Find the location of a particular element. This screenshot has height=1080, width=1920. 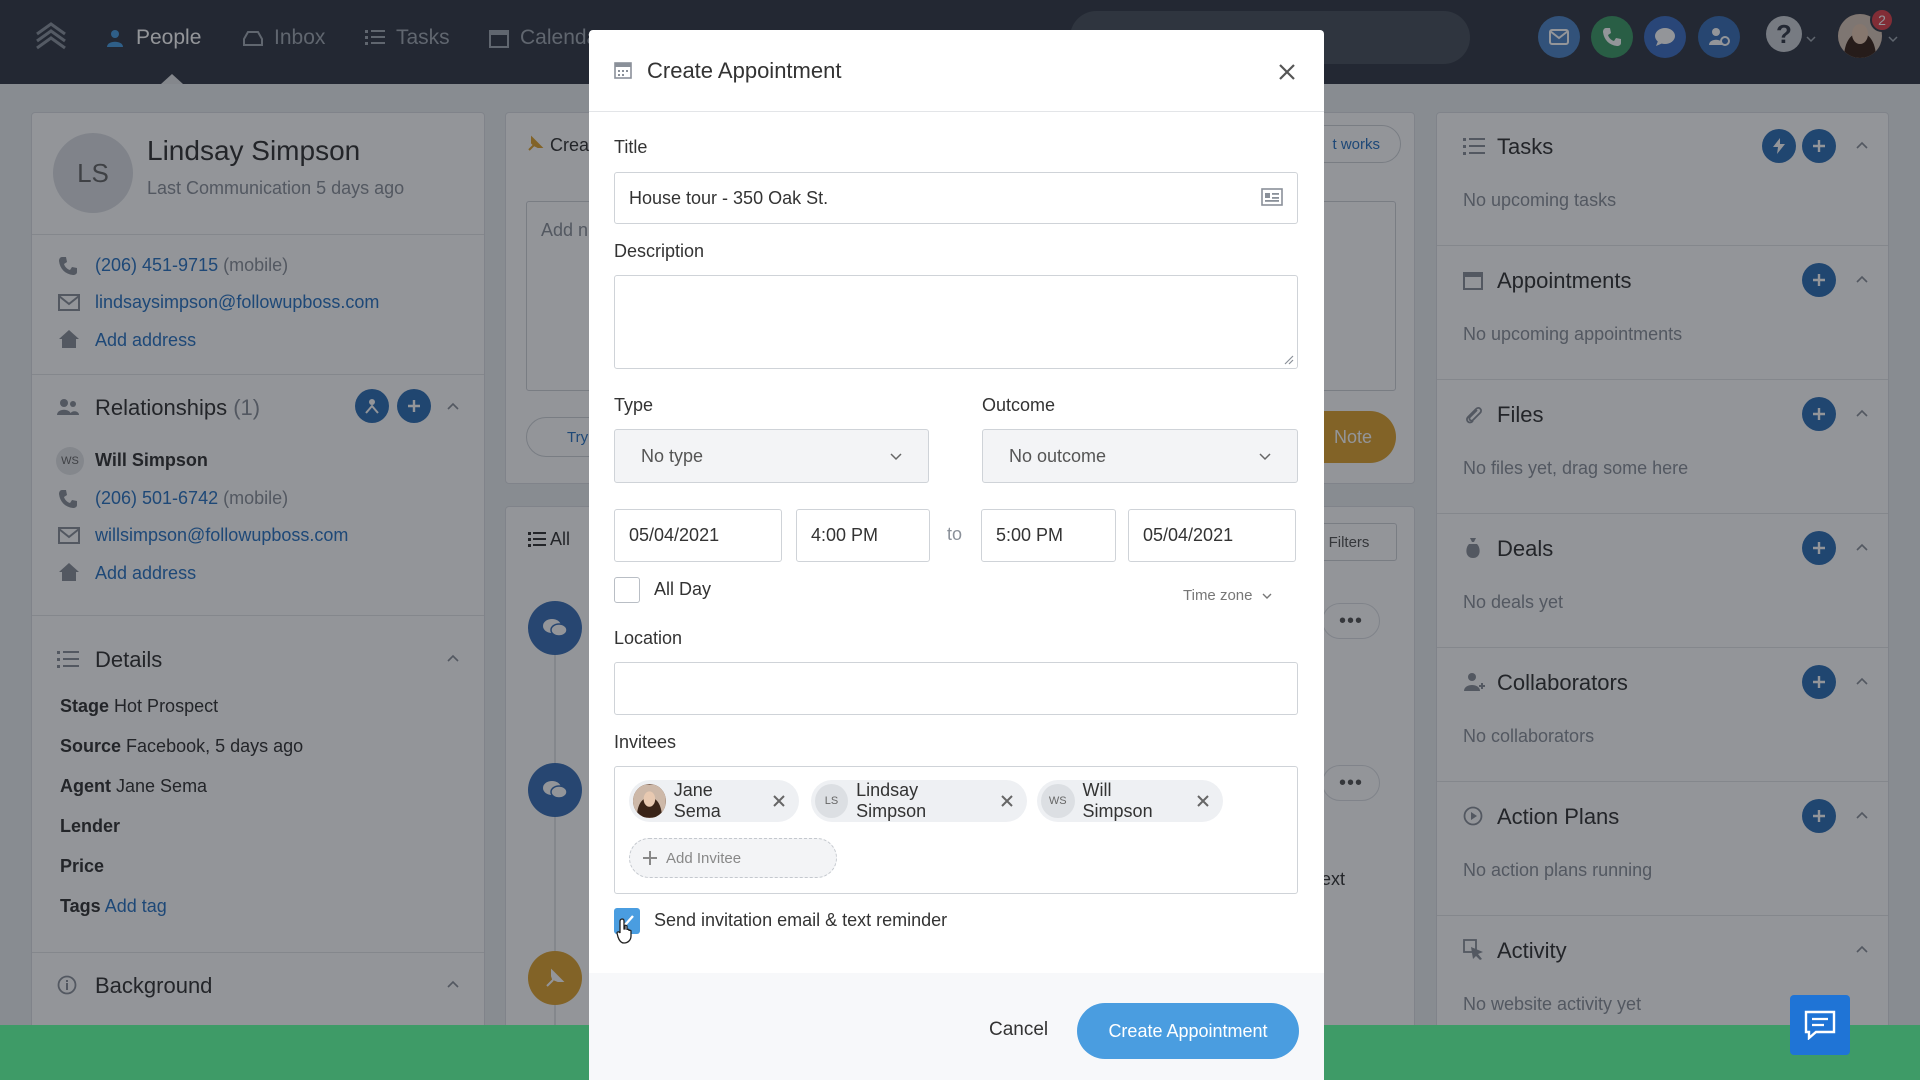

send-invitation-label: Send invitation email & text reminder is located at coordinates (801, 920).